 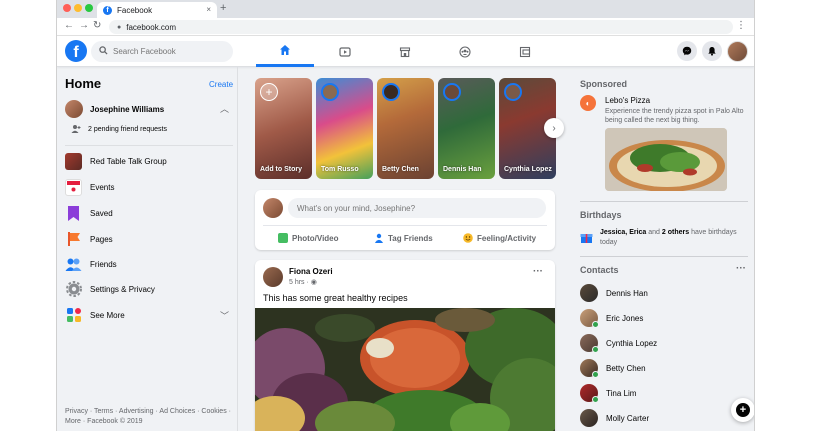 What do you see at coordinates (405, 128) in the screenshot?
I see `story-card: Betty Chen` at bounding box center [405, 128].